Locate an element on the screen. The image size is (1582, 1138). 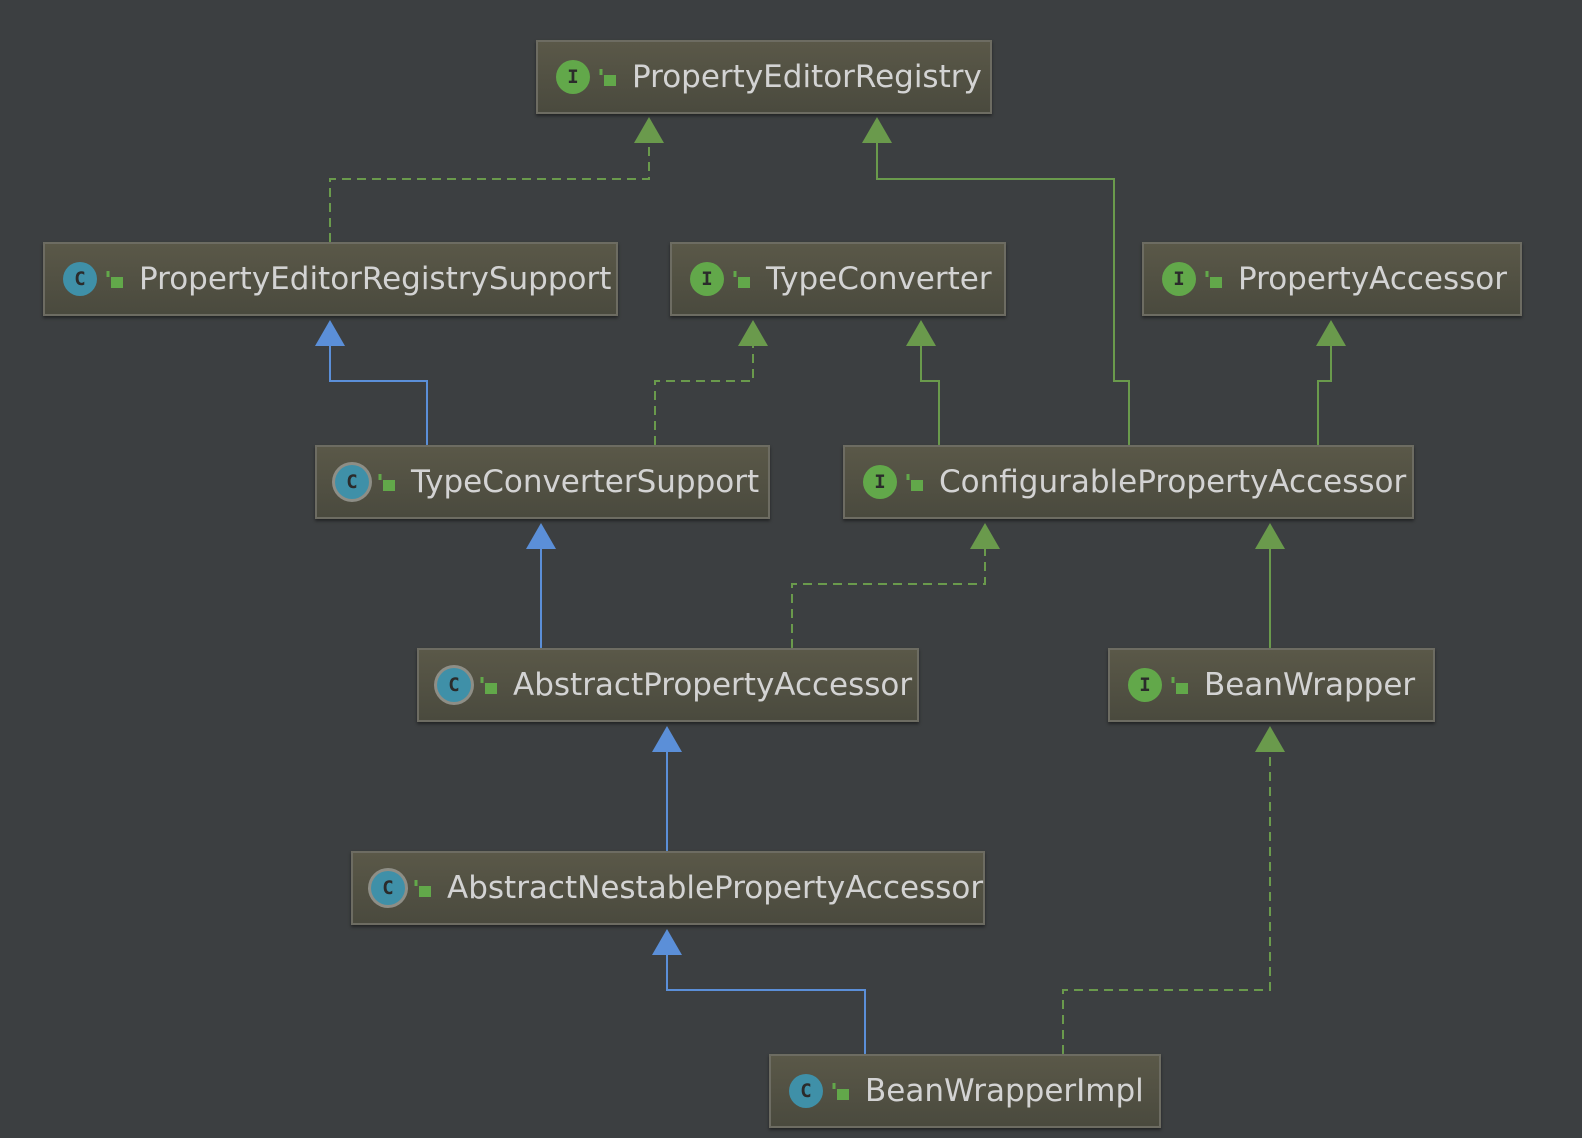
node-label: AbstractPropertyAccessor is located at coordinates (713, 684).